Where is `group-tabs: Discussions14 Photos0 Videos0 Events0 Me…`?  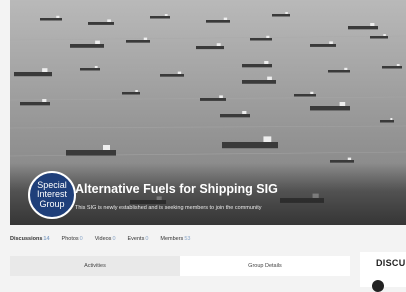
group-tabs: Discussions14 Photos0 Videos0 Events0 Me… is located at coordinates (106, 239).